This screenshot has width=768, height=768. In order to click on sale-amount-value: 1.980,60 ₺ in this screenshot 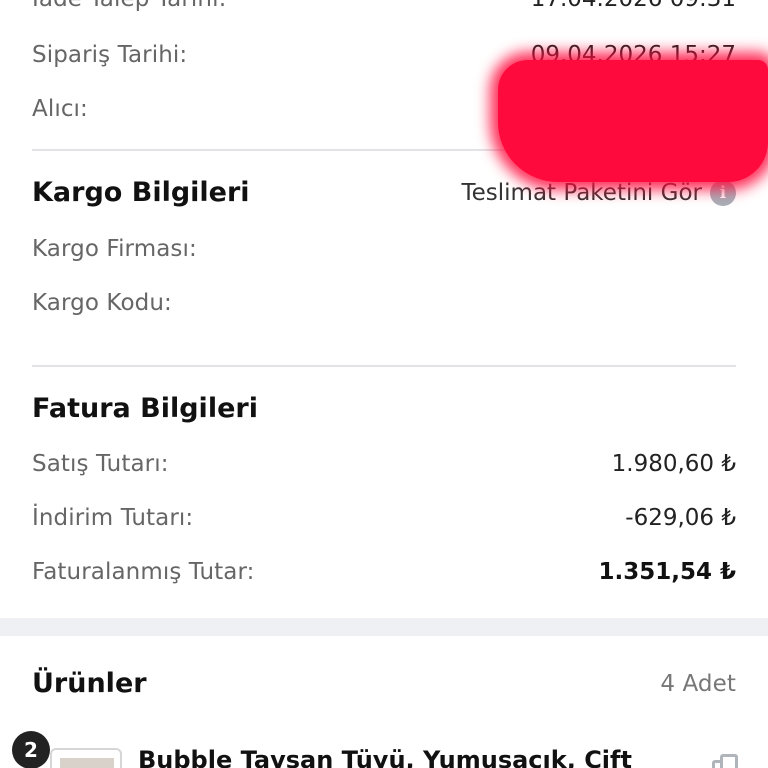, I will do `click(673, 464)`.